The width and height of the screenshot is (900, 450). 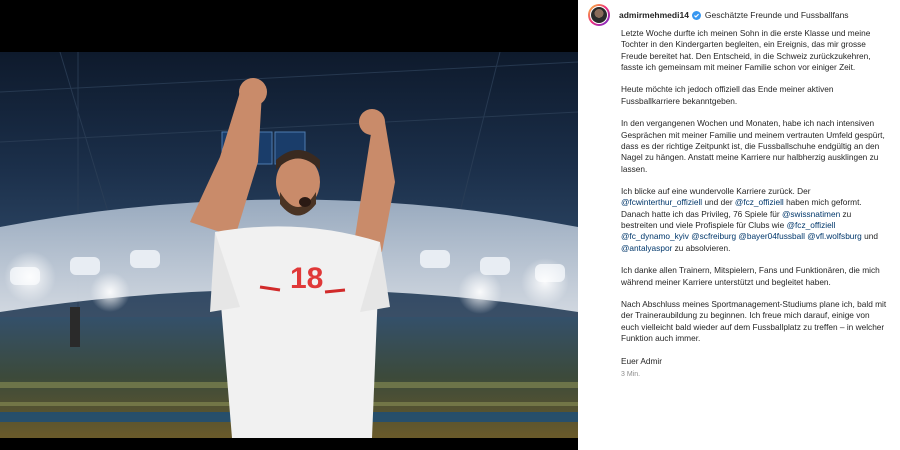 I want to click on mention-link: @fc_dynamo_kyiv, so click(x=655, y=236).